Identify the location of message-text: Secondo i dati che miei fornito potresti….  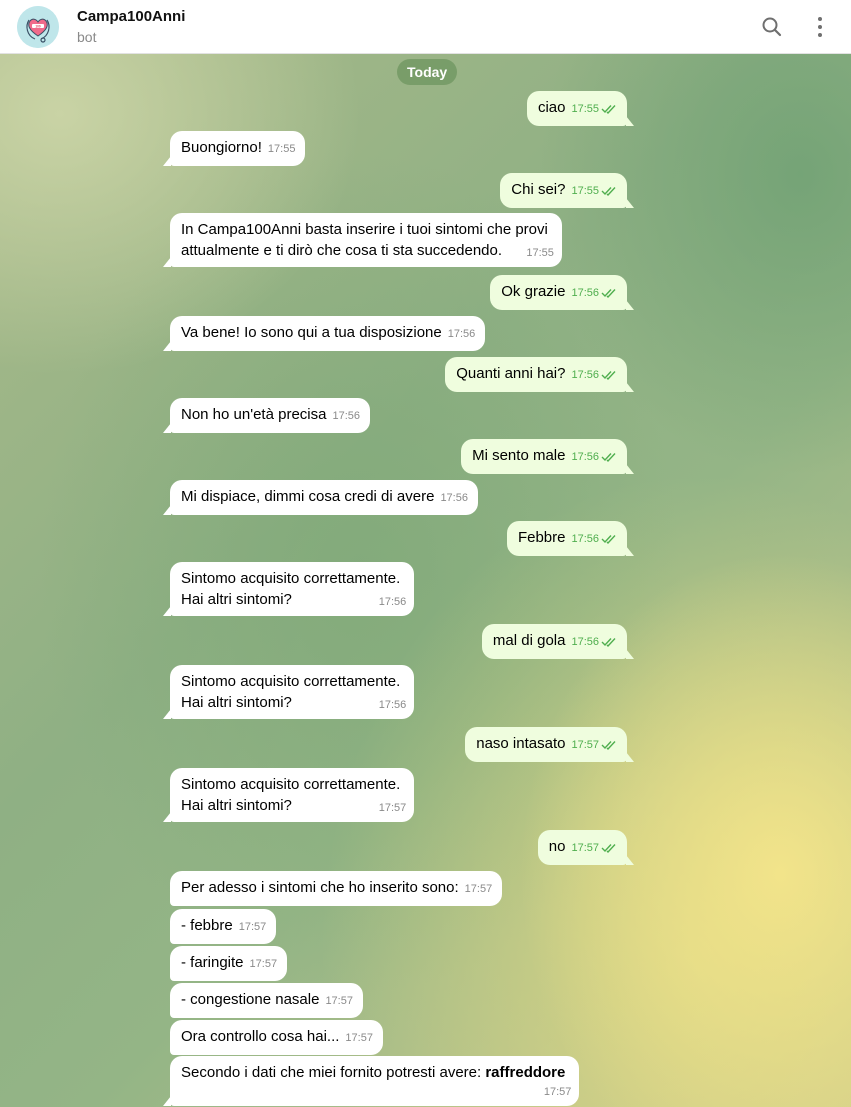
(331, 1072).